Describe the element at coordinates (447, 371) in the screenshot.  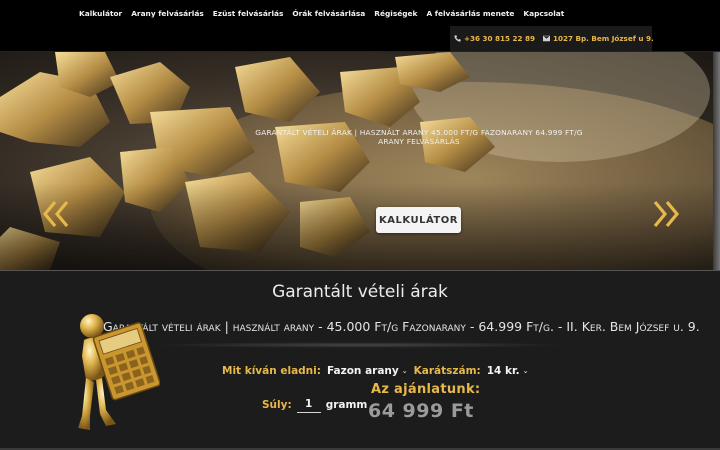
I see `karat-label: Karátszám:` at that location.